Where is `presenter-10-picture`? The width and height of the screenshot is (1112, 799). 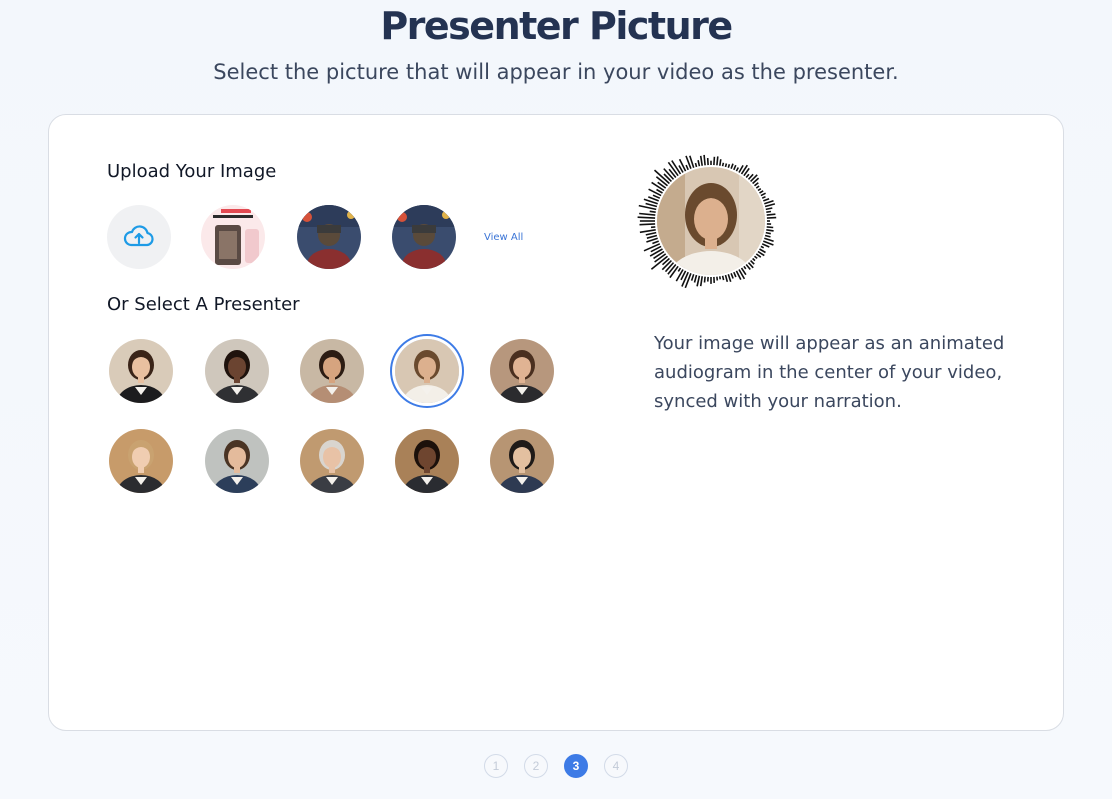 presenter-10-picture is located at coordinates (522, 461).